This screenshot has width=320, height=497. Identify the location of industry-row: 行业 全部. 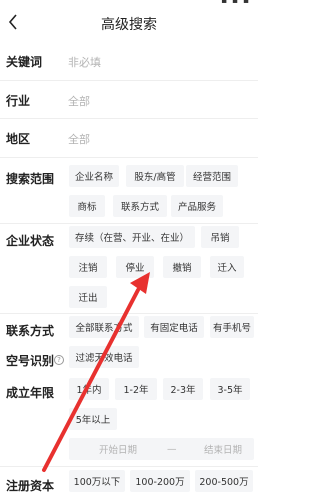
(129, 101).